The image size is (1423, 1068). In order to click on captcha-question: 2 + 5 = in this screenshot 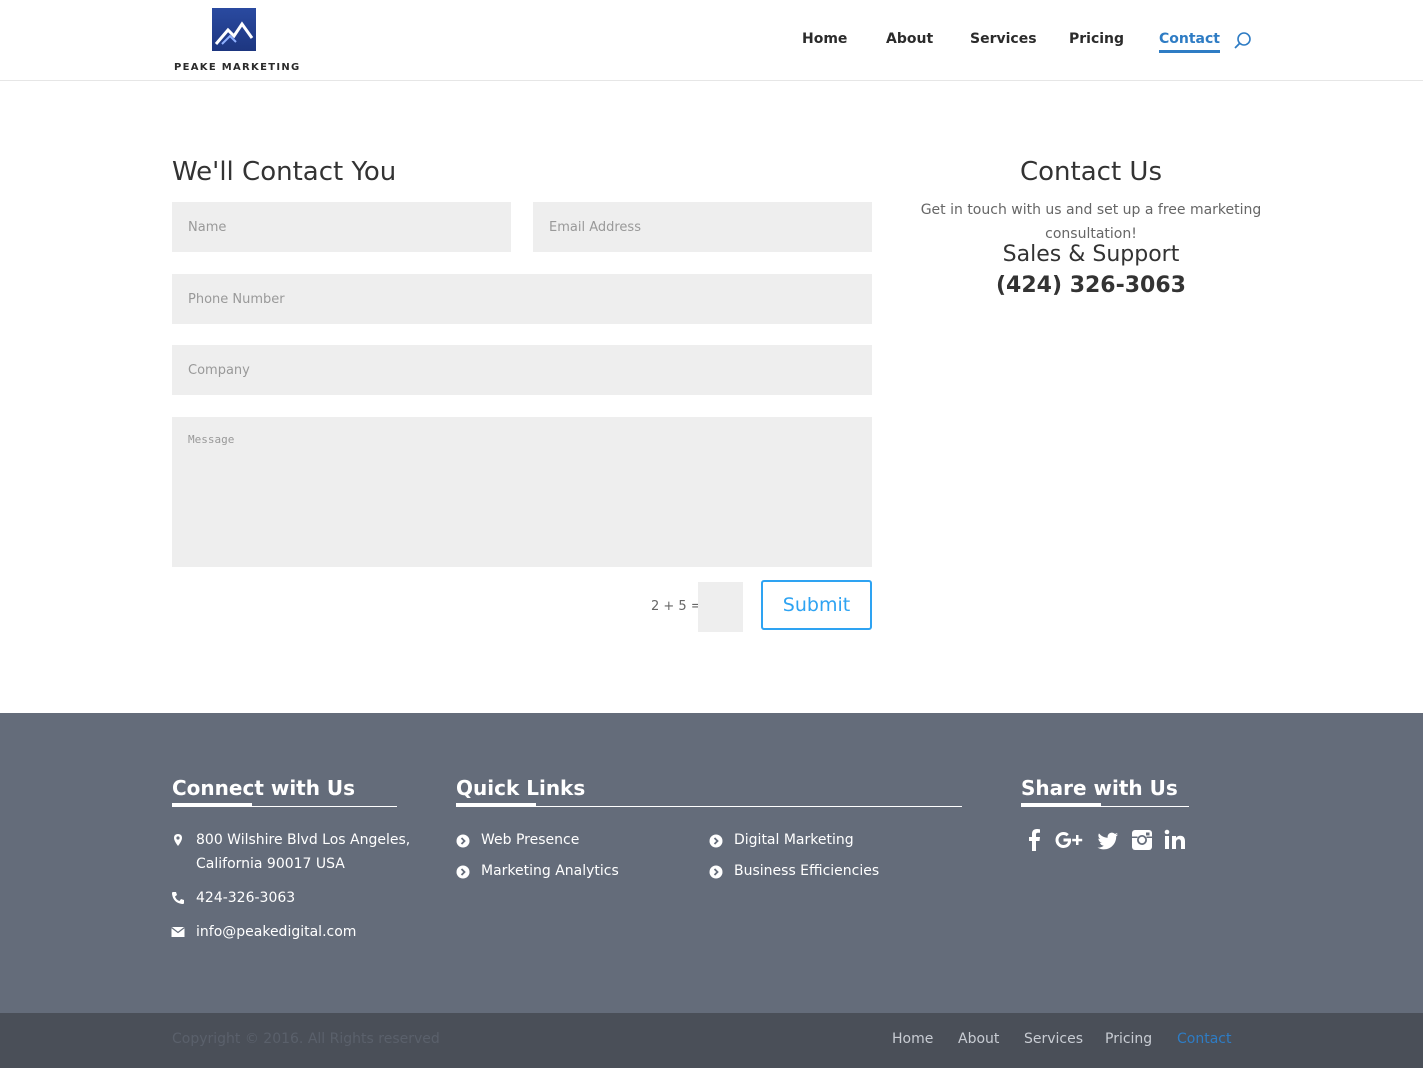, I will do `click(676, 606)`.